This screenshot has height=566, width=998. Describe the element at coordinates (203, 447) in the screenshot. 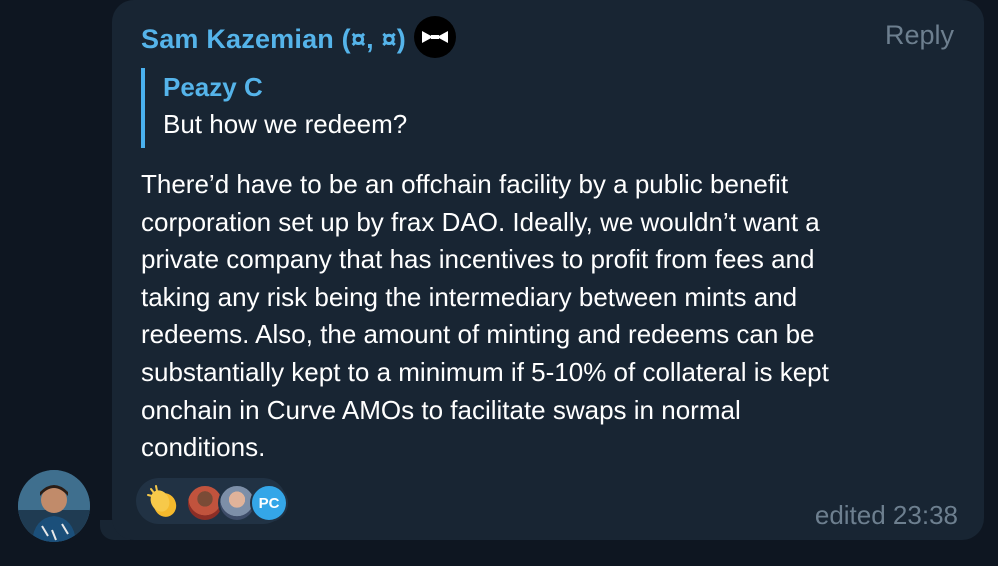

I see `message-line: conditions.` at that location.